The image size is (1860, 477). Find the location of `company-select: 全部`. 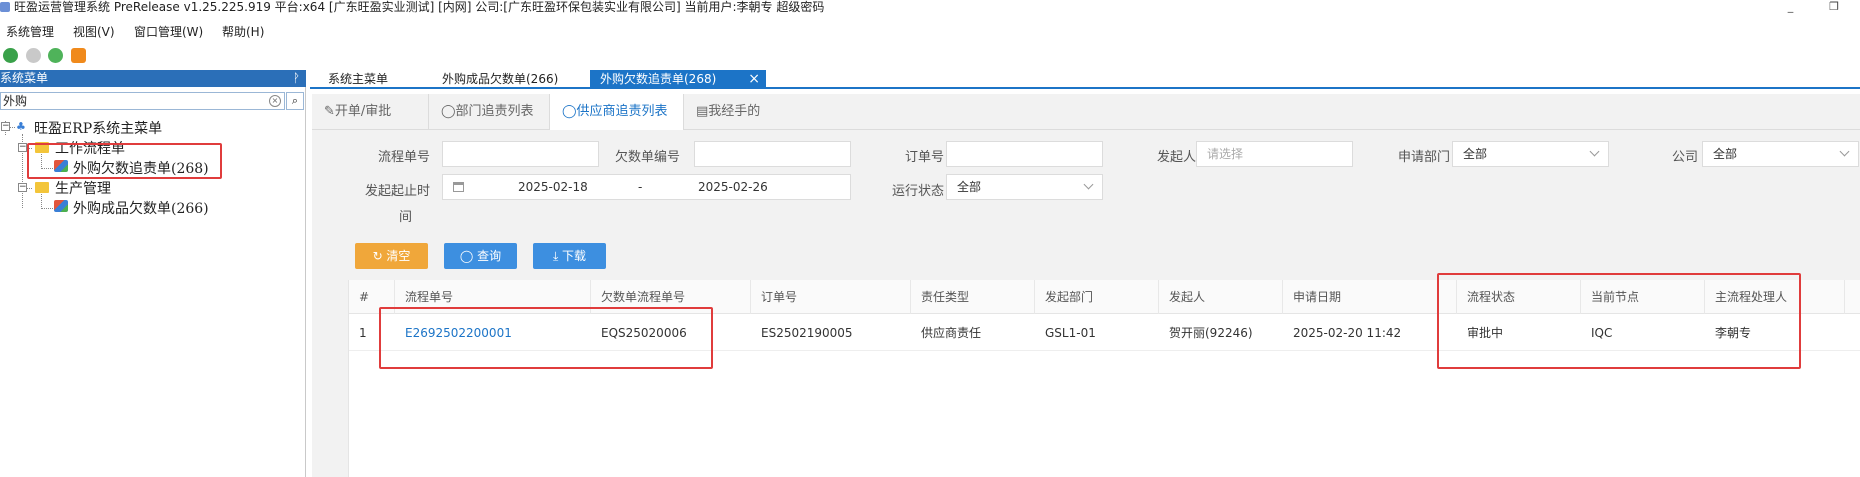

company-select: 全部 is located at coordinates (1780, 154).